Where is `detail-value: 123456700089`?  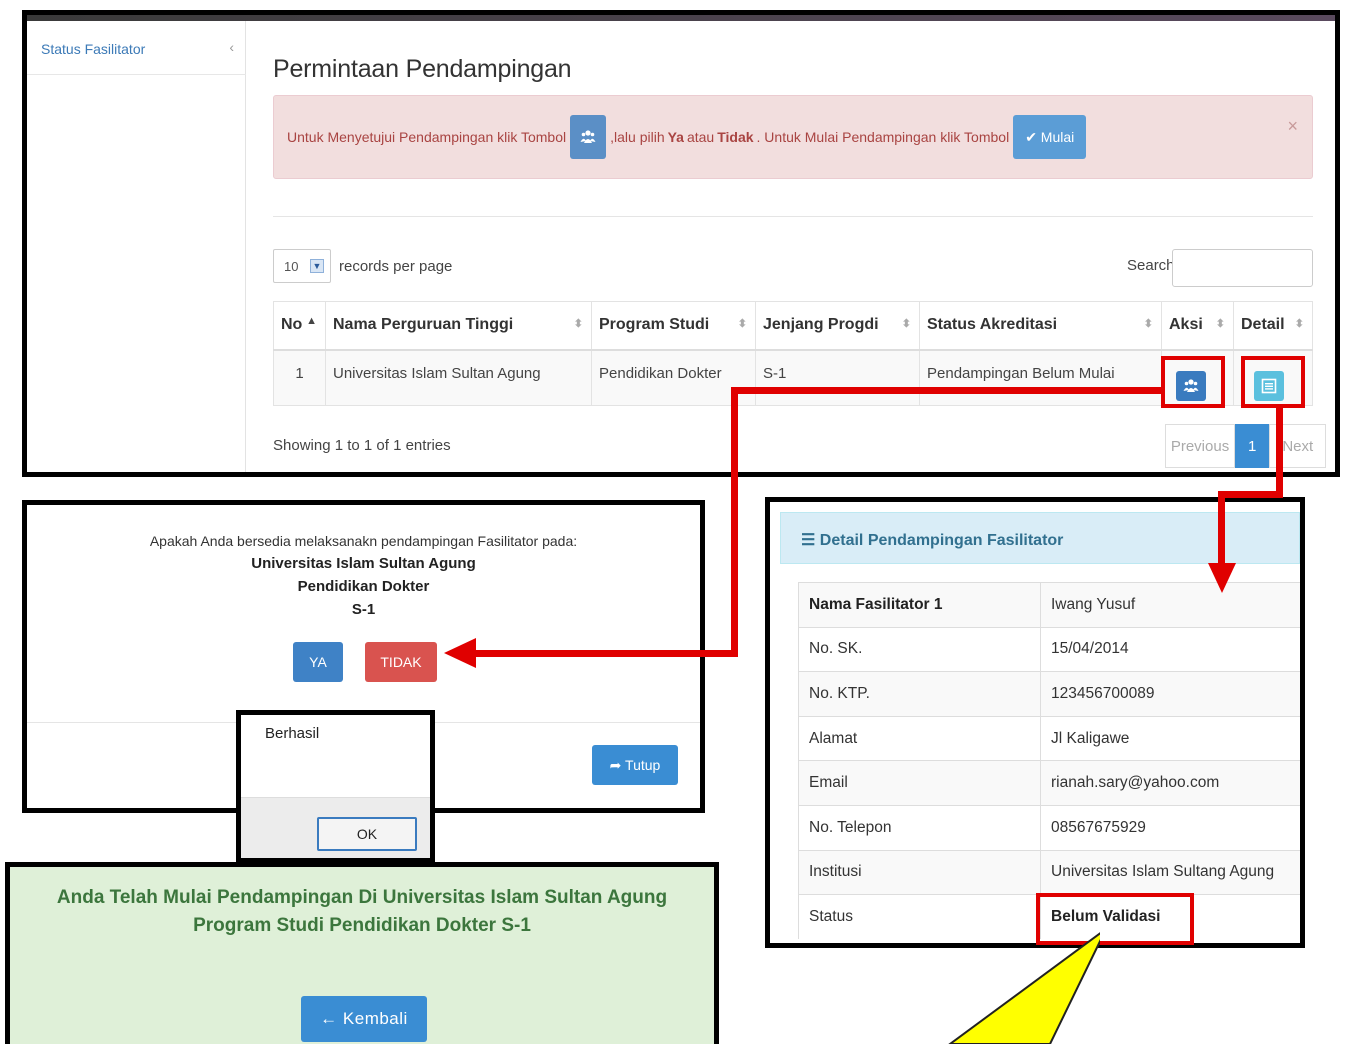 detail-value: 123456700089 is located at coordinates (1170, 694).